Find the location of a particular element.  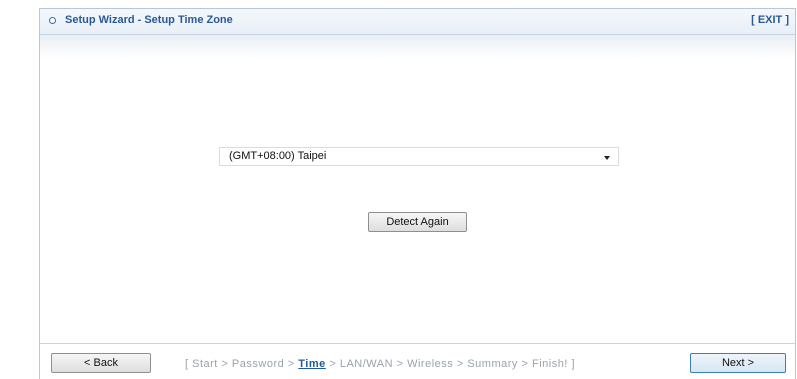

timezone-select-value: (GMT+08:00) Taipei is located at coordinates (278, 156).